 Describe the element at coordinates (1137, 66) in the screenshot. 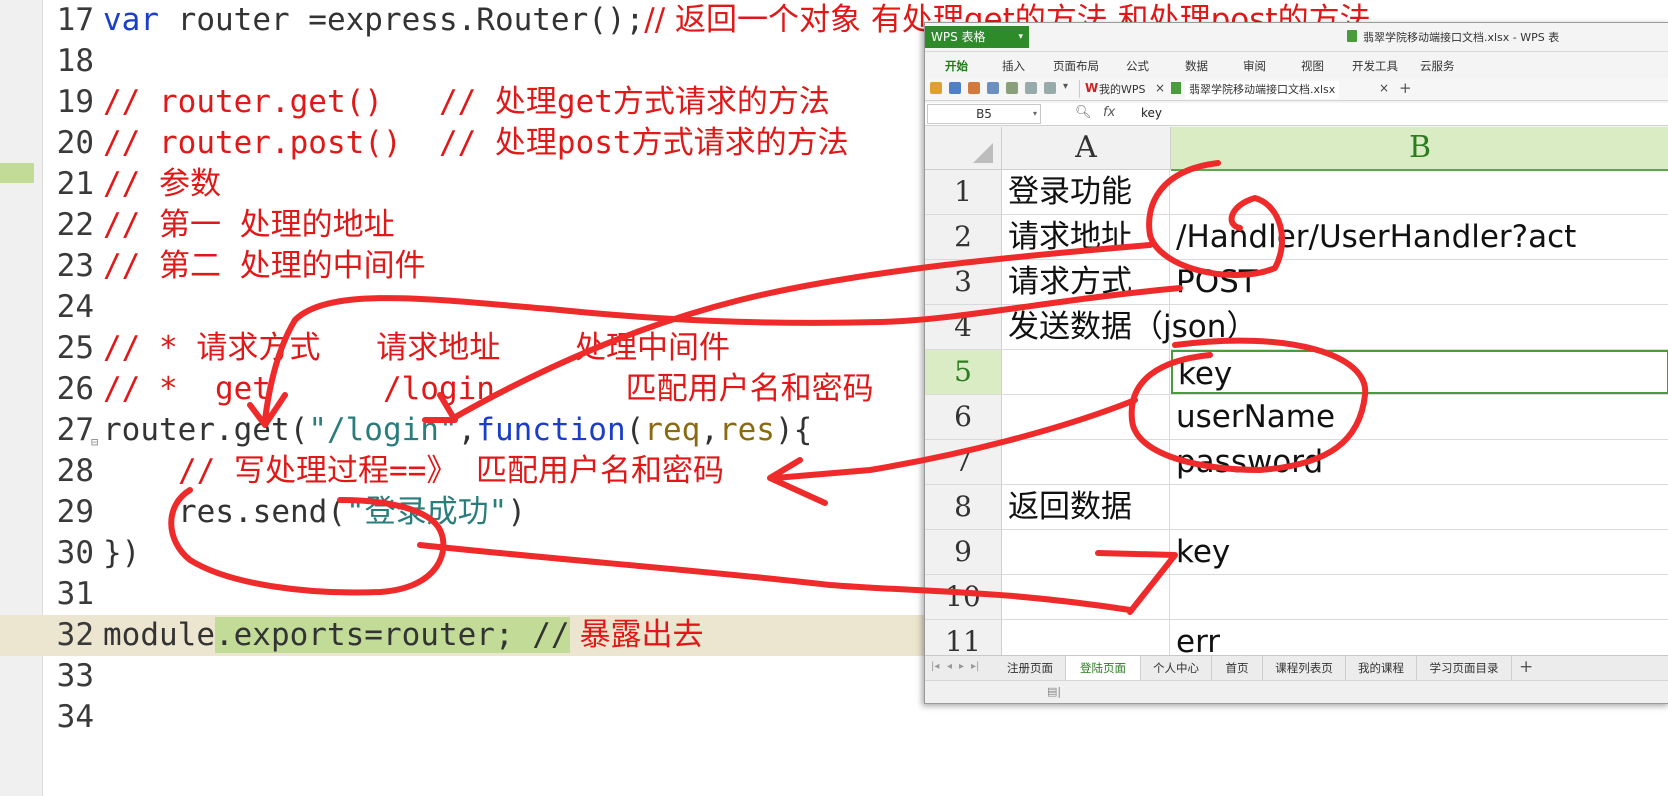

I see `menu-formulas: 公式` at that location.